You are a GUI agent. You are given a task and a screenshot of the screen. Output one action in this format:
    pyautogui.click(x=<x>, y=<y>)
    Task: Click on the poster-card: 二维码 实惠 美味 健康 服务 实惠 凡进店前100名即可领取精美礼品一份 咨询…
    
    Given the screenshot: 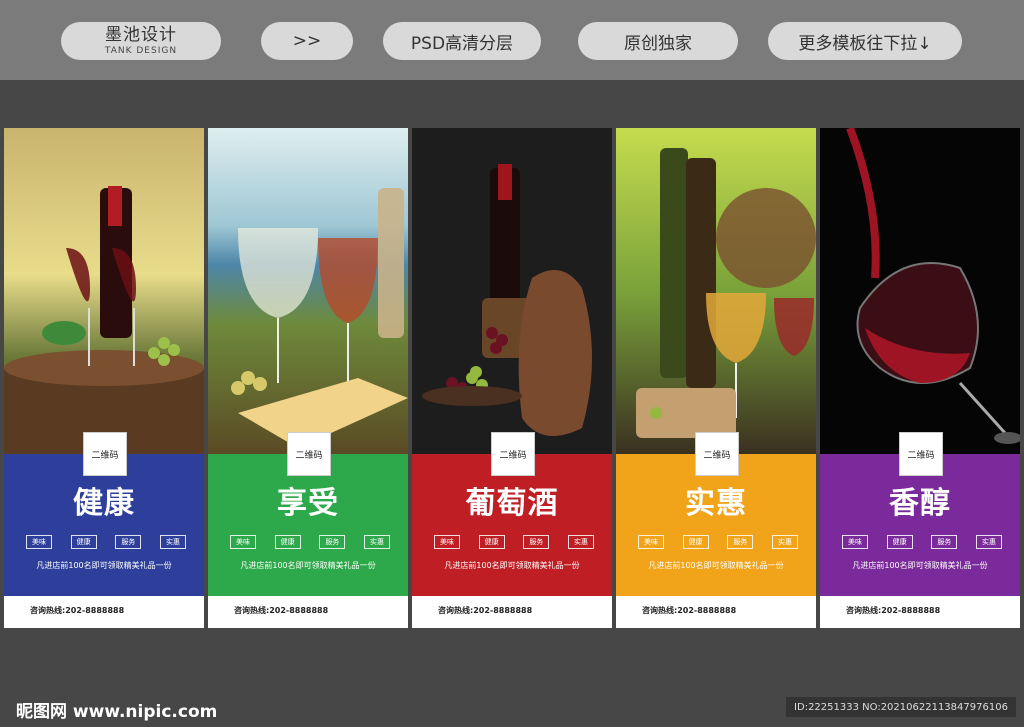 What is the action you would take?
    pyautogui.click(x=716, y=378)
    